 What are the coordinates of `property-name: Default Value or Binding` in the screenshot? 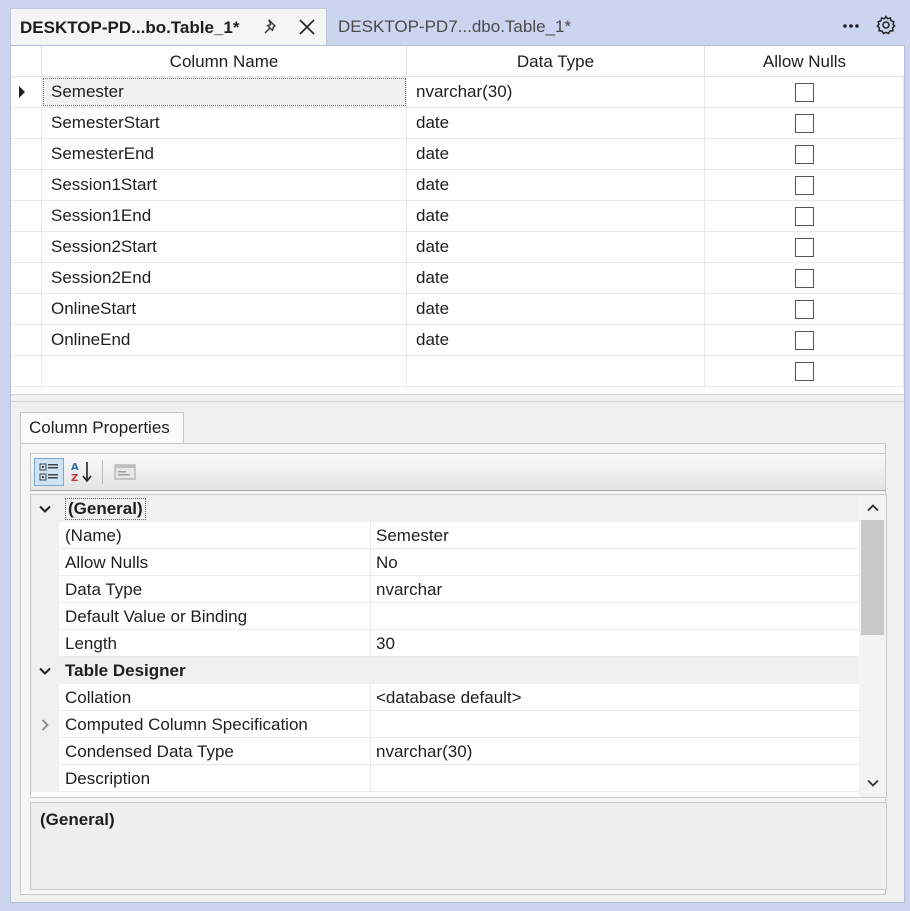 It's located at (215, 616).